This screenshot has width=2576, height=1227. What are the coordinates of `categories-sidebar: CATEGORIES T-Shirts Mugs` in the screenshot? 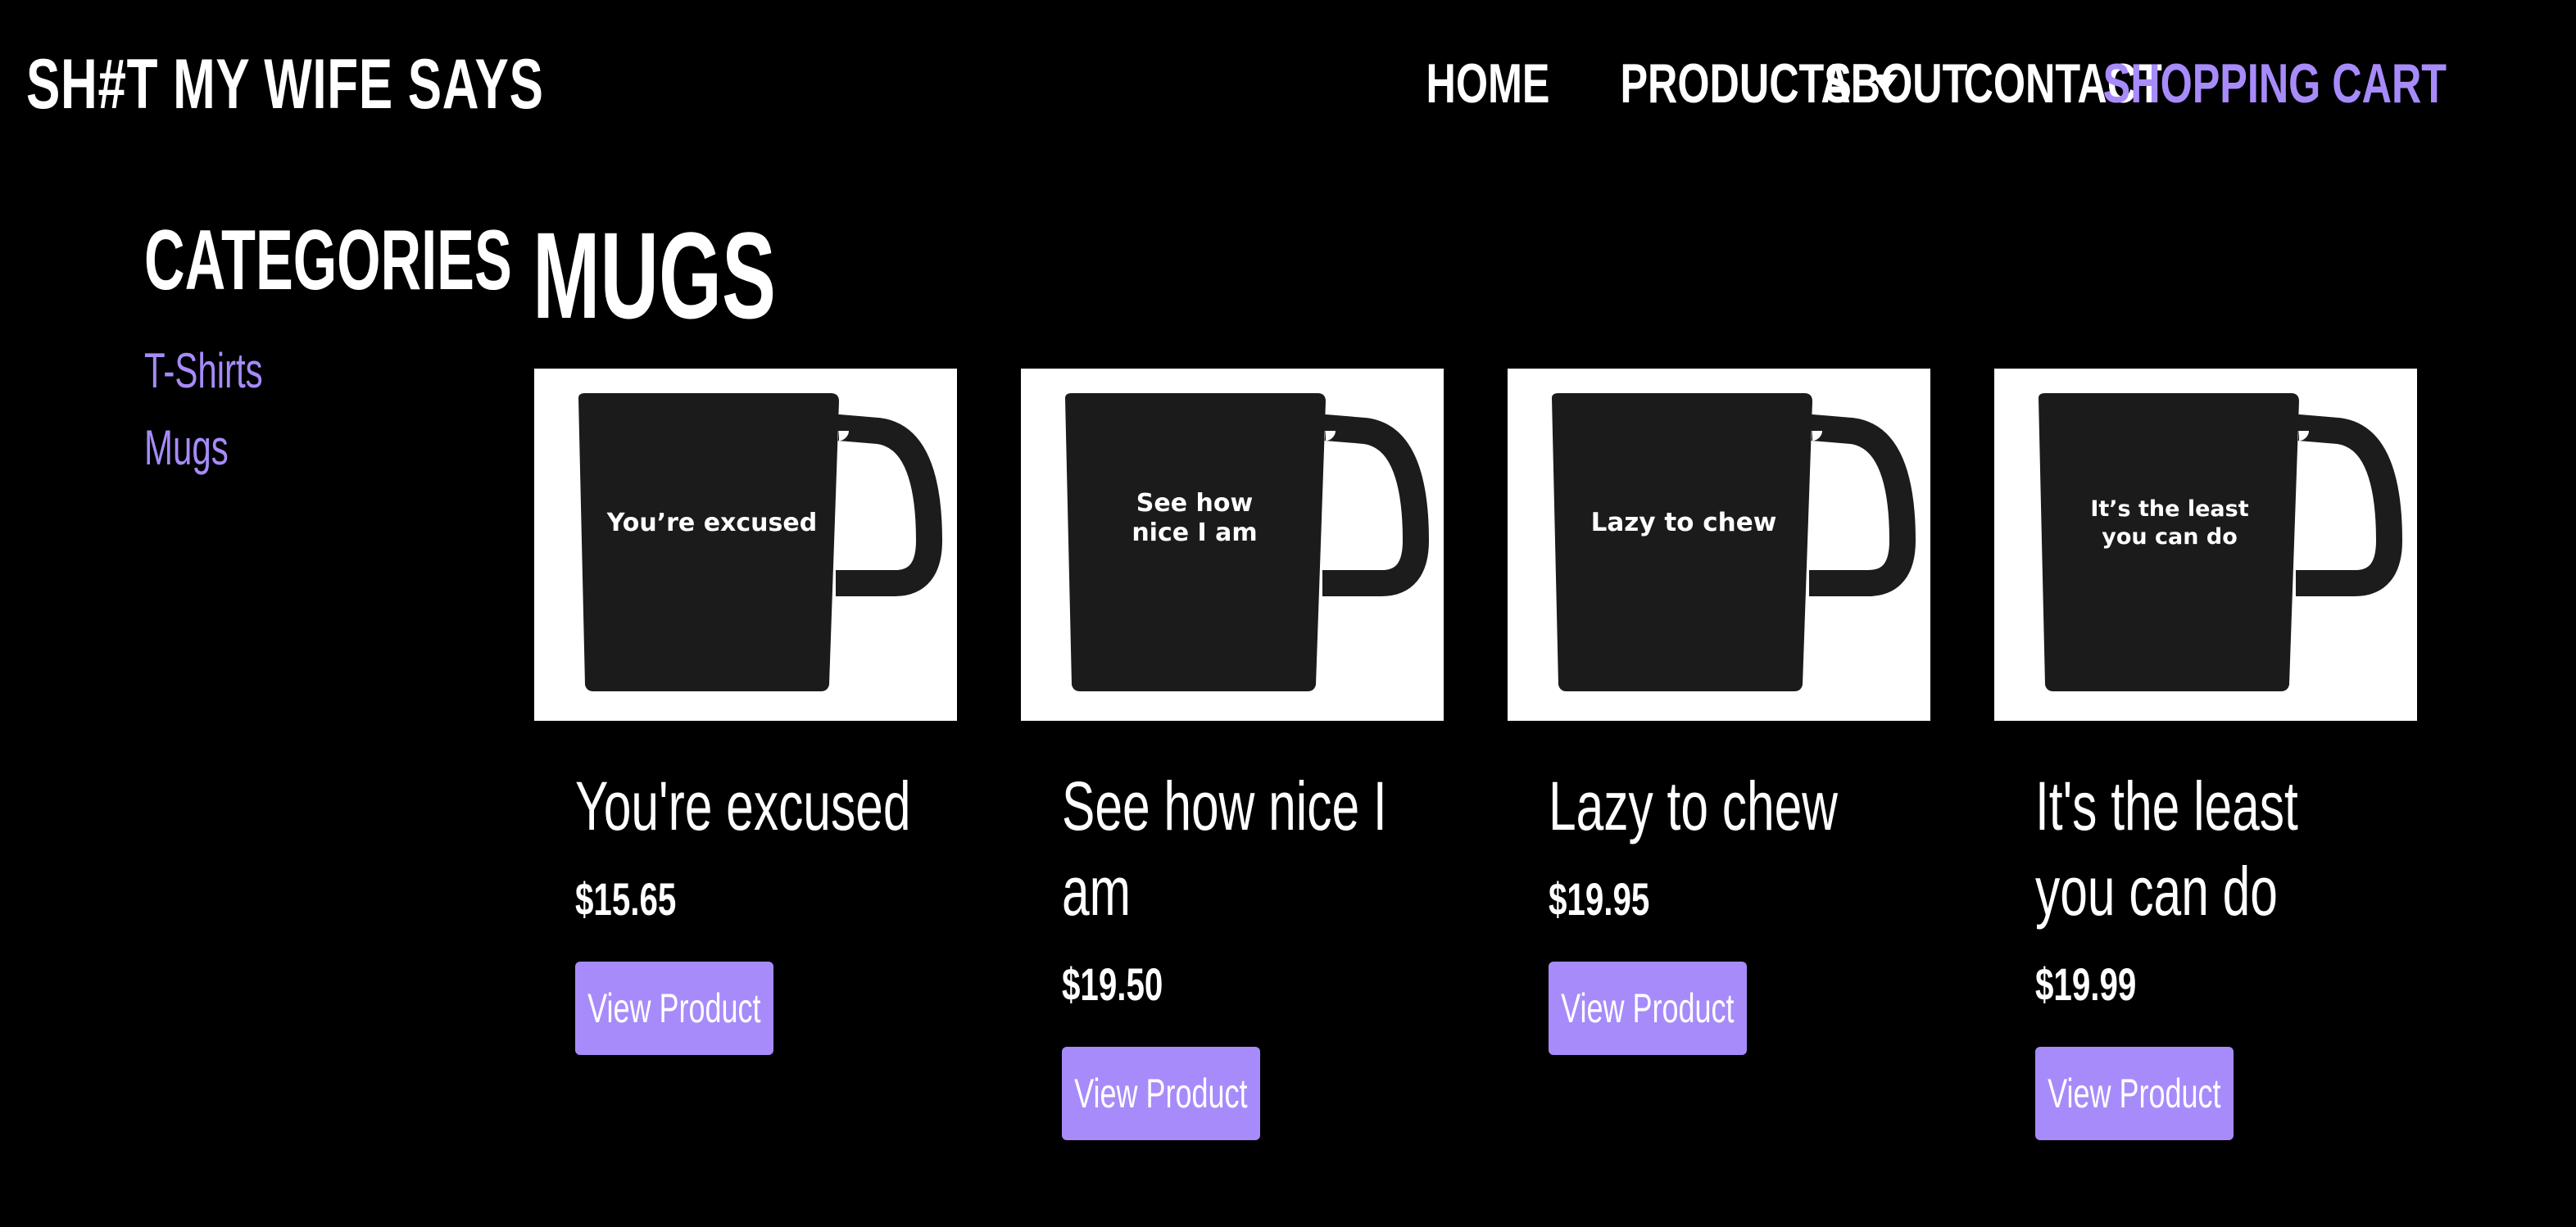 It's located at (328, 349).